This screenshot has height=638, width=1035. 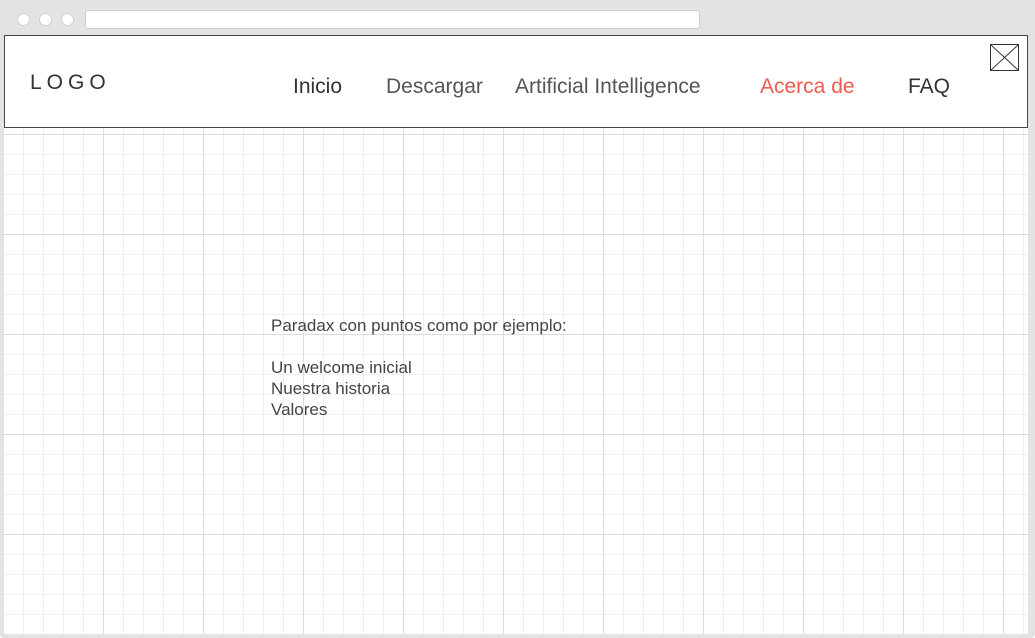 I want to click on nav-item-inicio: Inicio, so click(x=317, y=87).